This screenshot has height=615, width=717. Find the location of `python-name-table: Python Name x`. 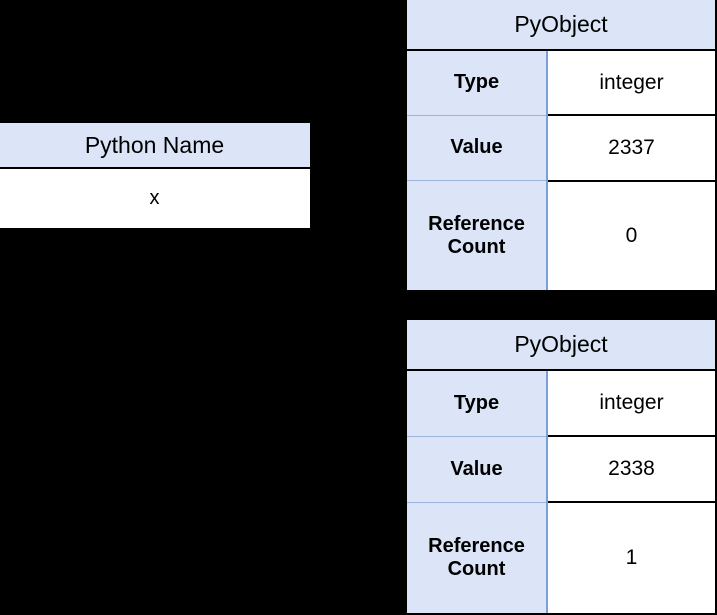

python-name-table: Python Name x is located at coordinates (155, 175).